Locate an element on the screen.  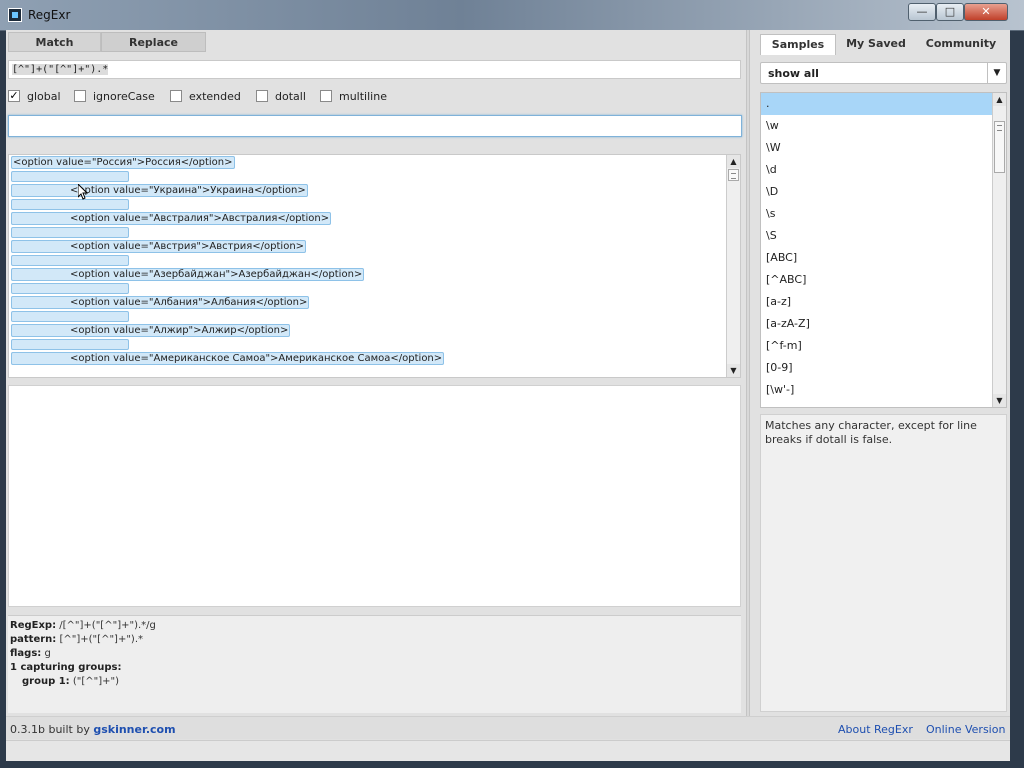
title-bar: RegExr — □ ✕ is located at coordinates (512, 15).